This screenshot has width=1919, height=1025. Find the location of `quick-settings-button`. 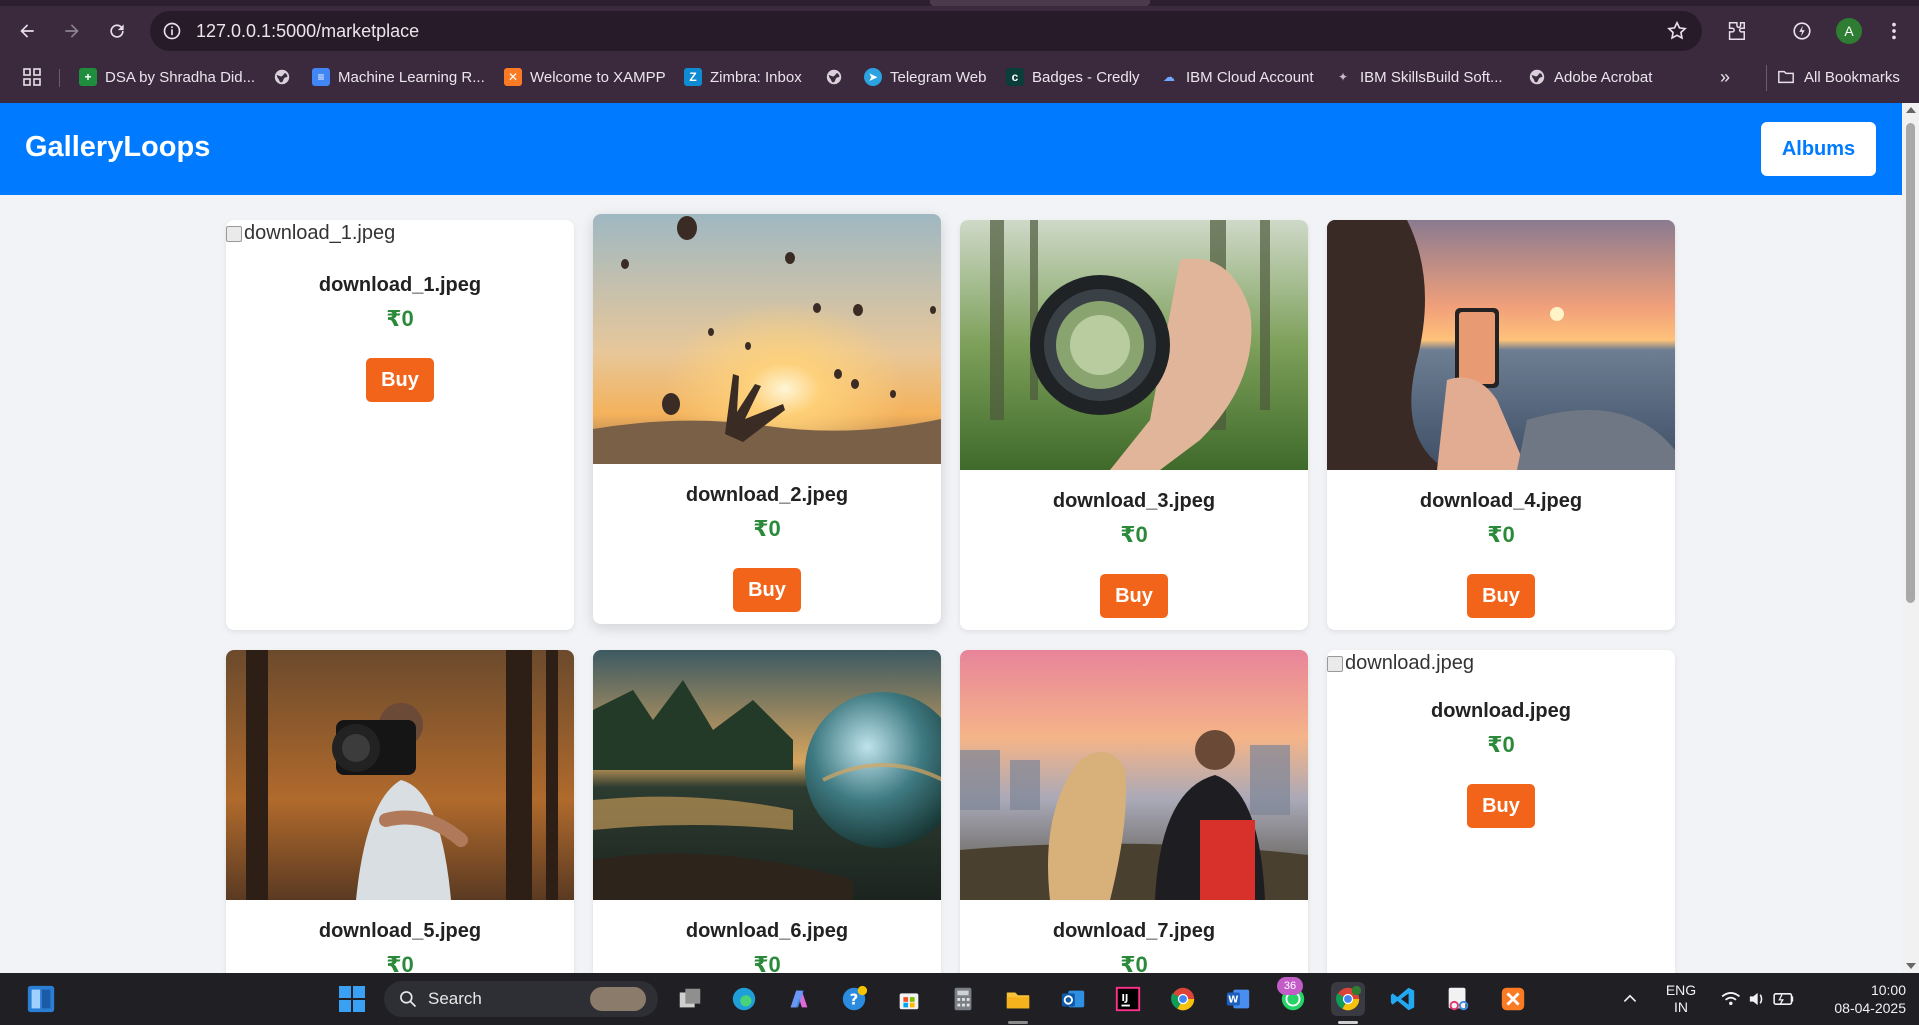

quick-settings-button is located at coordinates (1762, 999).